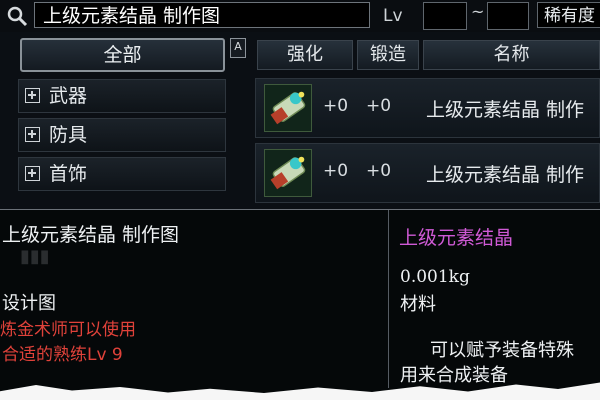 This screenshot has width=600, height=400. What do you see at coordinates (68, 96) in the screenshot?
I see `category-label: 武器` at bounding box center [68, 96].